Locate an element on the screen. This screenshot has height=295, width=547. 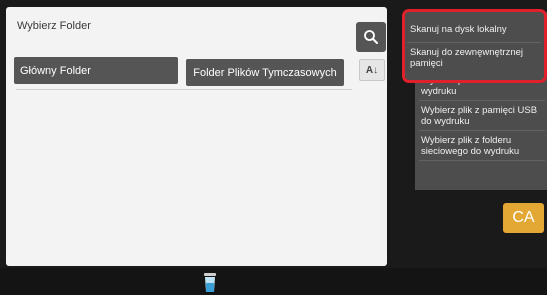
search-icon is located at coordinates (371, 37).